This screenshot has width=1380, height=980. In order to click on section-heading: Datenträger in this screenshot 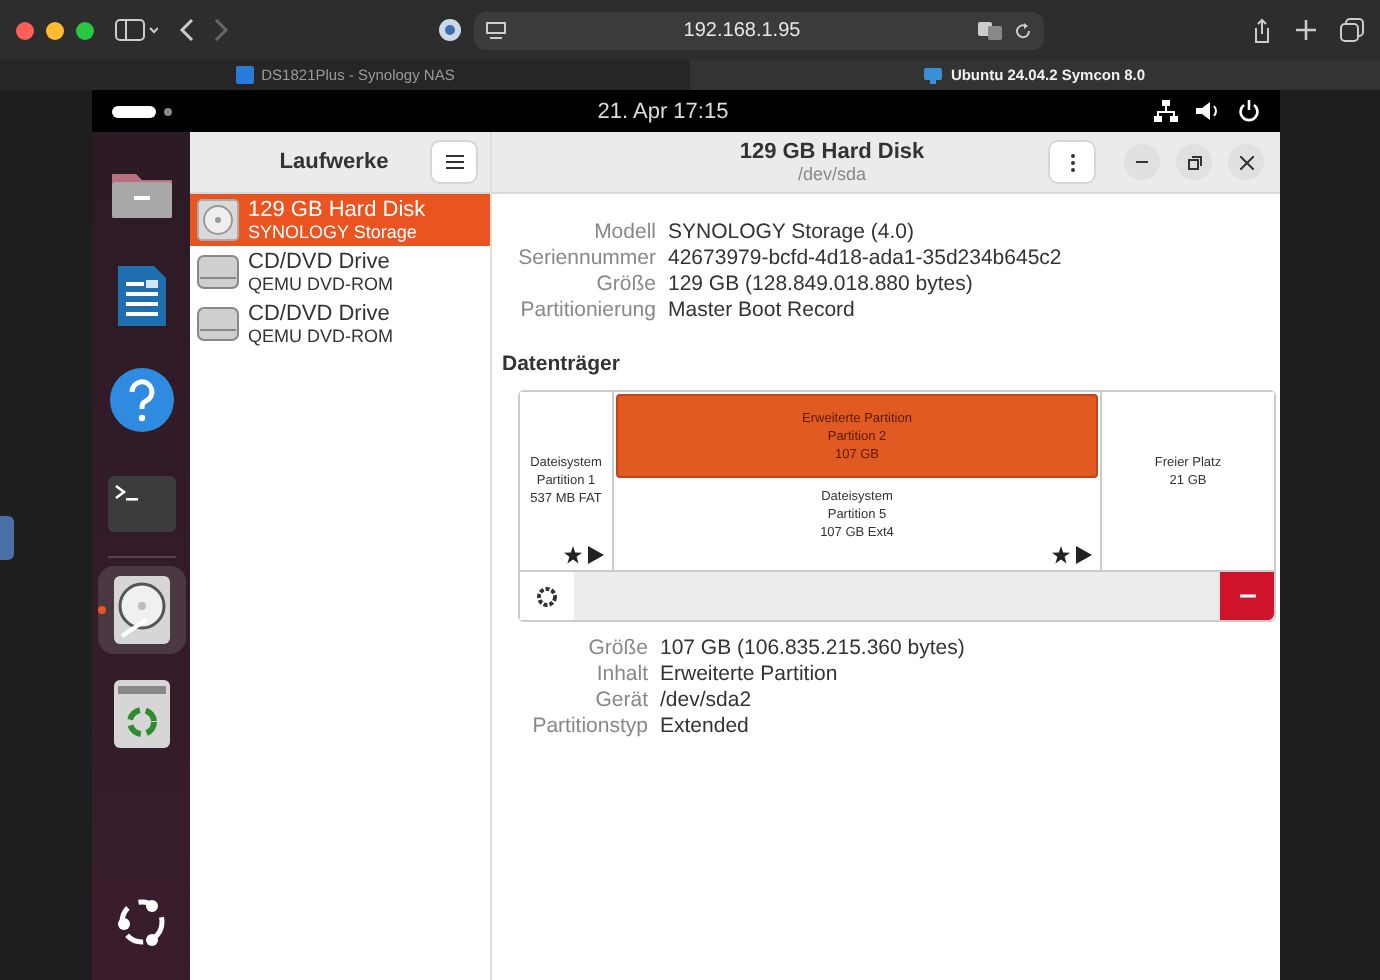, I will do `click(562, 364)`.